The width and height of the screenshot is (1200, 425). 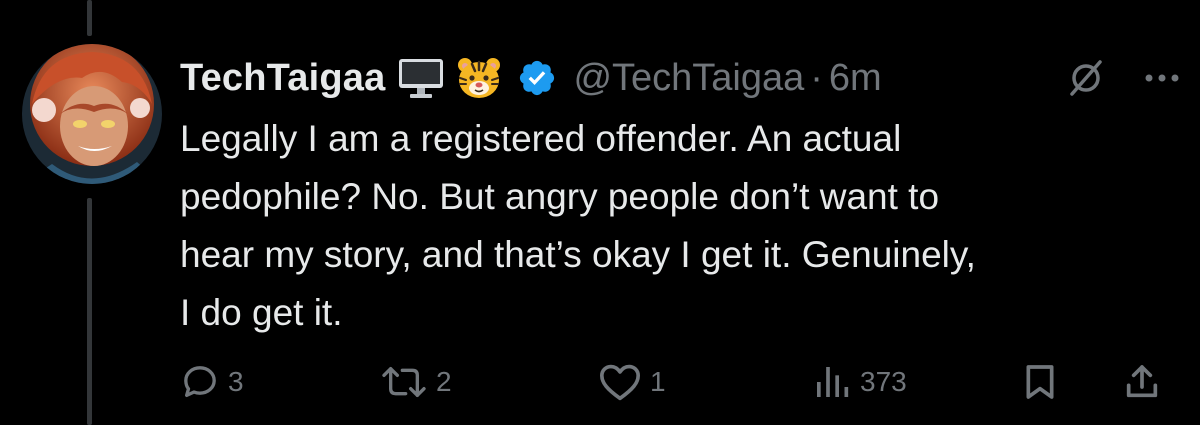 I want to click on verified-badge-icon, so click(x=537, y=78).